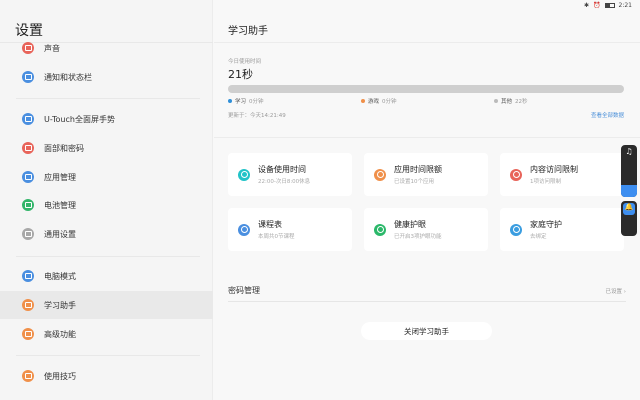 The width and height of the screenshot is (640, 400). I want to click on feature-card: 应用时间限额 已设置10个应用, so click(426, 174).